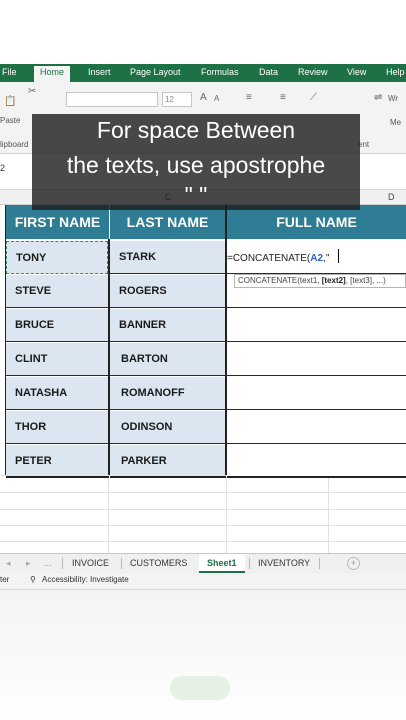 The height and width of the screenshot is (720, 406). Describe the element at coordinates (167, 222) in the screenshot. I see `header-last-name: LAST NAME` at that location.